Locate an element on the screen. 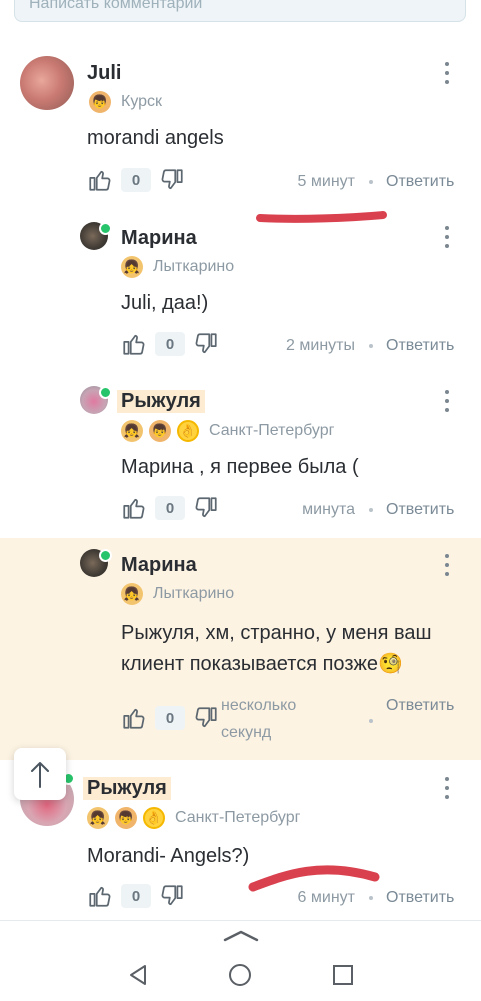 The height and width of the screenshot is (1001, 481). comment-text-line: Рыжуля, хм, странно, у меня ваш is located at coordinates (276, 633).